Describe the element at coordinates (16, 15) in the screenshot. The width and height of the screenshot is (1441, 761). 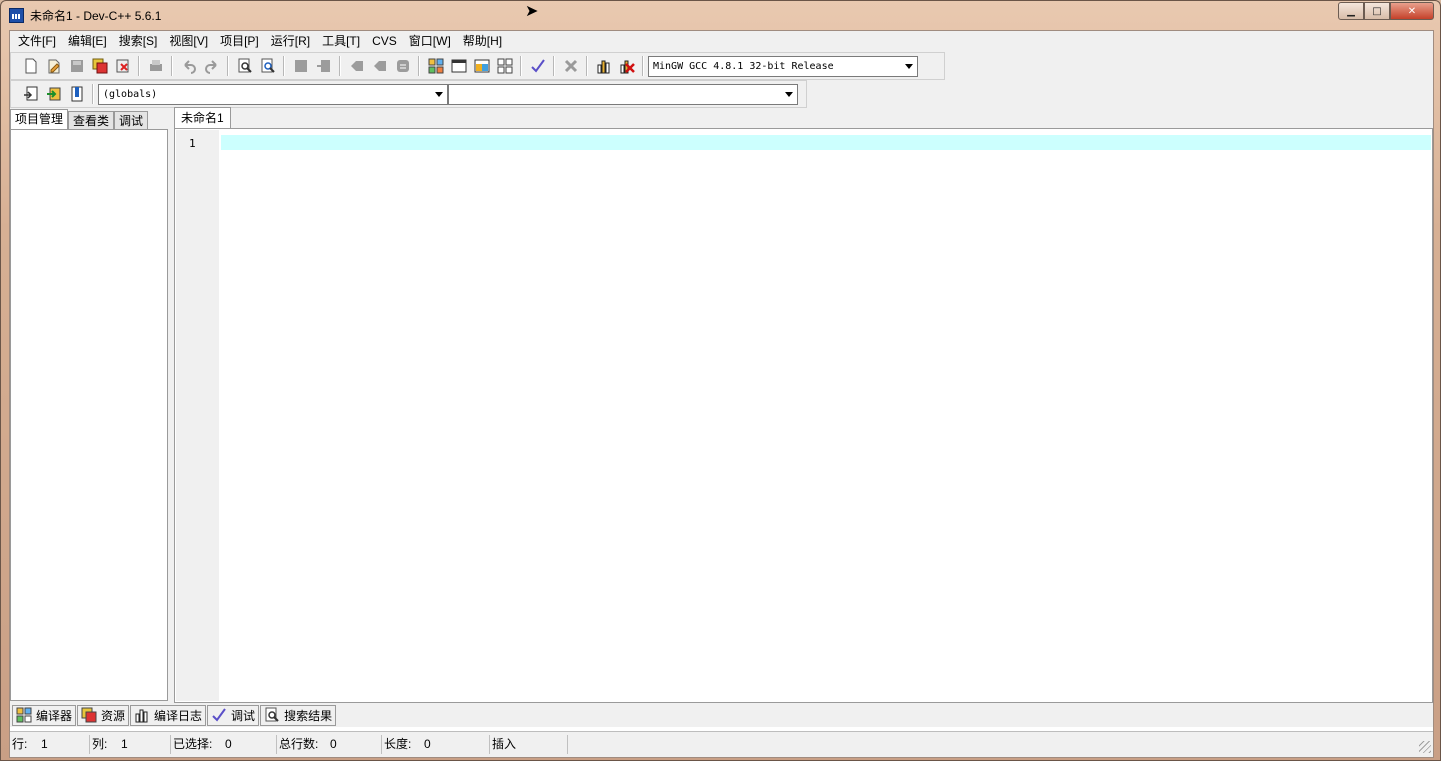
I see `devcpp-app-icon` at that location.